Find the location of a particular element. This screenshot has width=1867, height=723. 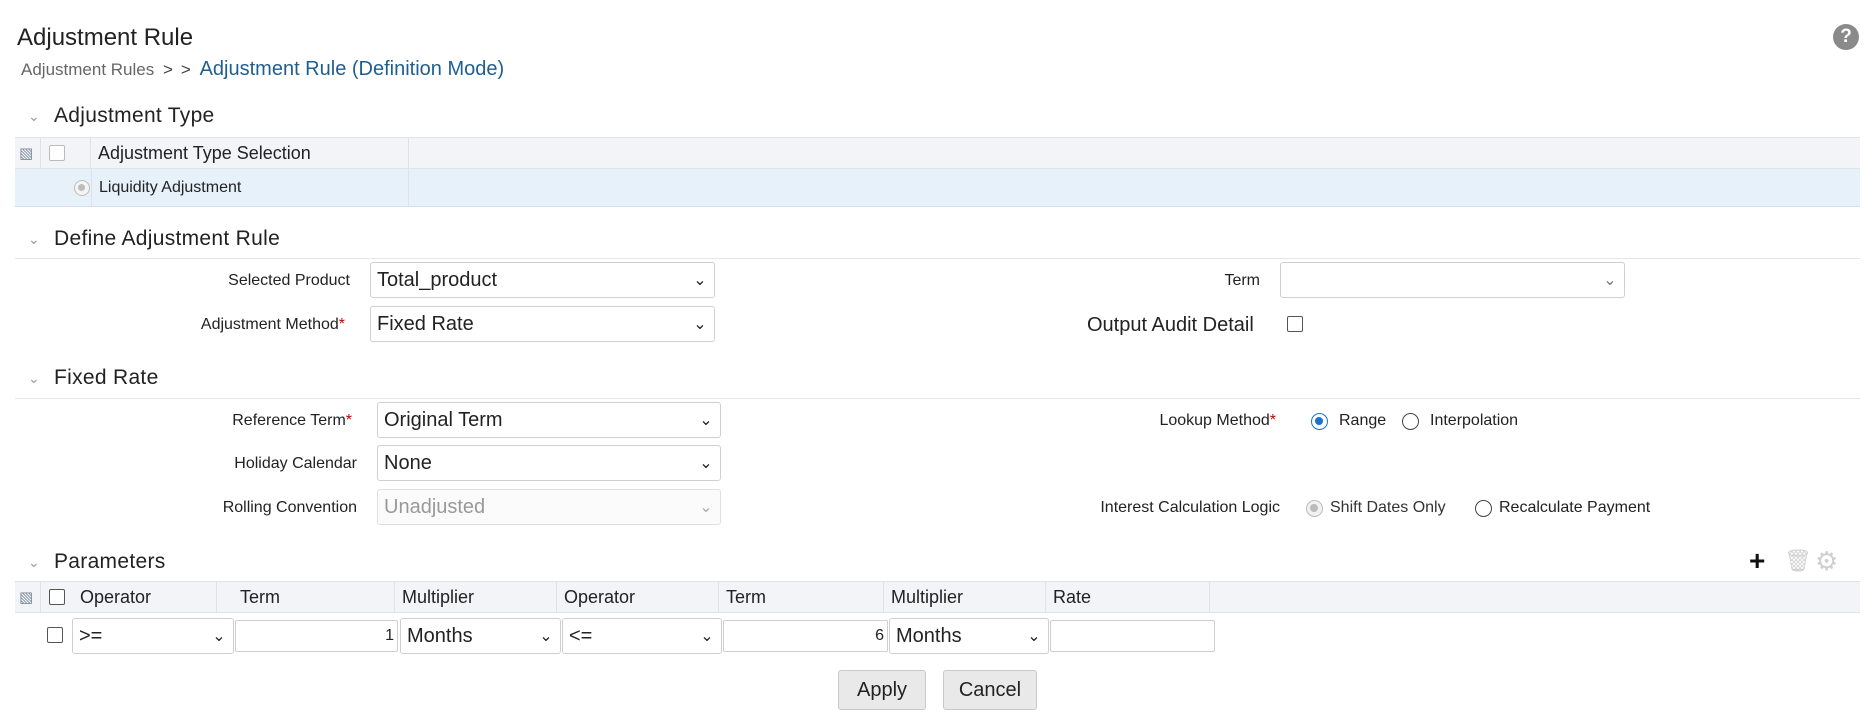

reference-term-label: Reference Term* is located at coordinates (251, 421).